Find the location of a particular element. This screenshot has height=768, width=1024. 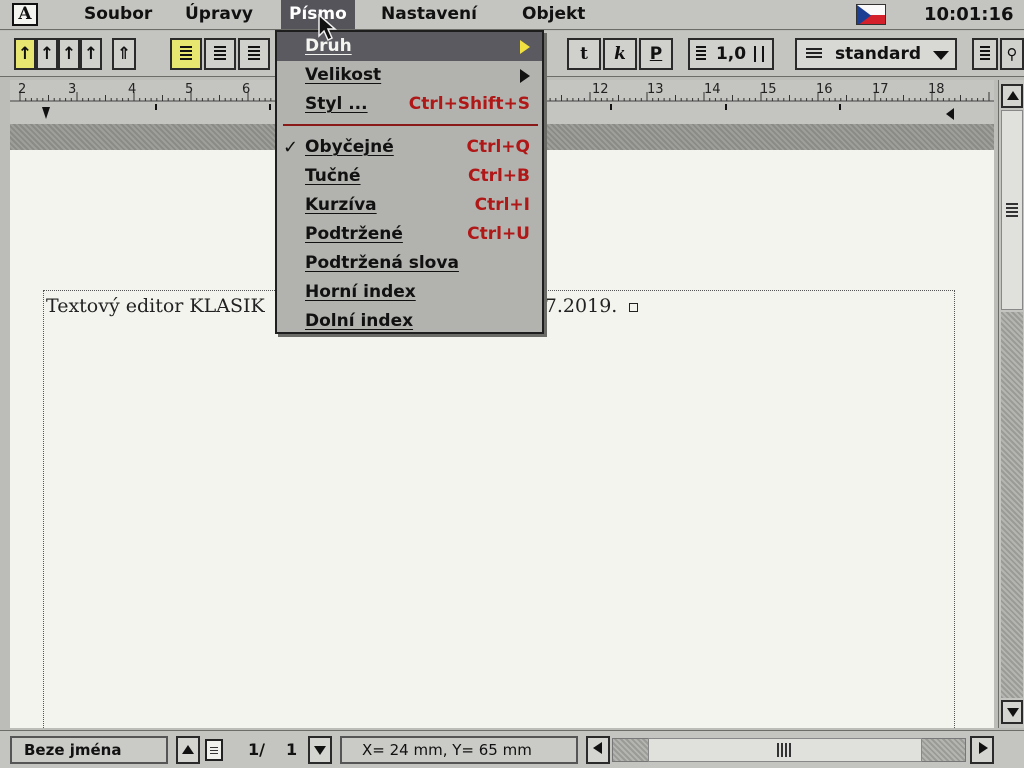

right-margin-marker is located at coordinates (950, 114).